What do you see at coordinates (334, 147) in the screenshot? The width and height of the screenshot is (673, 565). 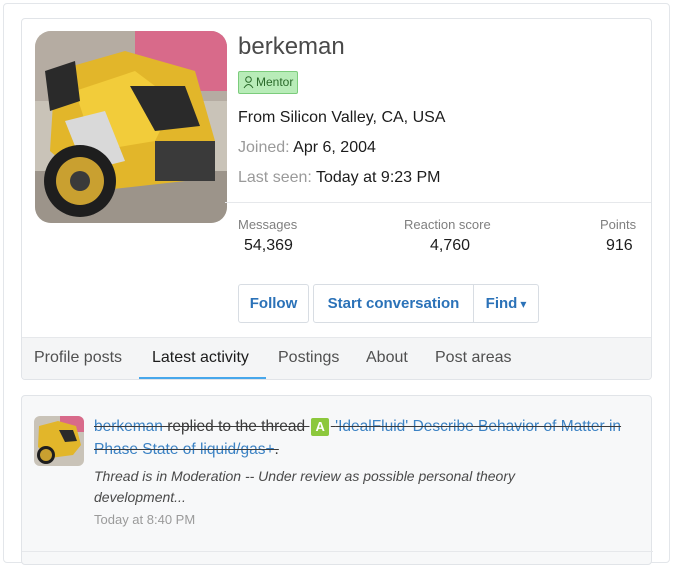 I see `joined-value: Apr 6, 2004` at bounding box center [334, 147].